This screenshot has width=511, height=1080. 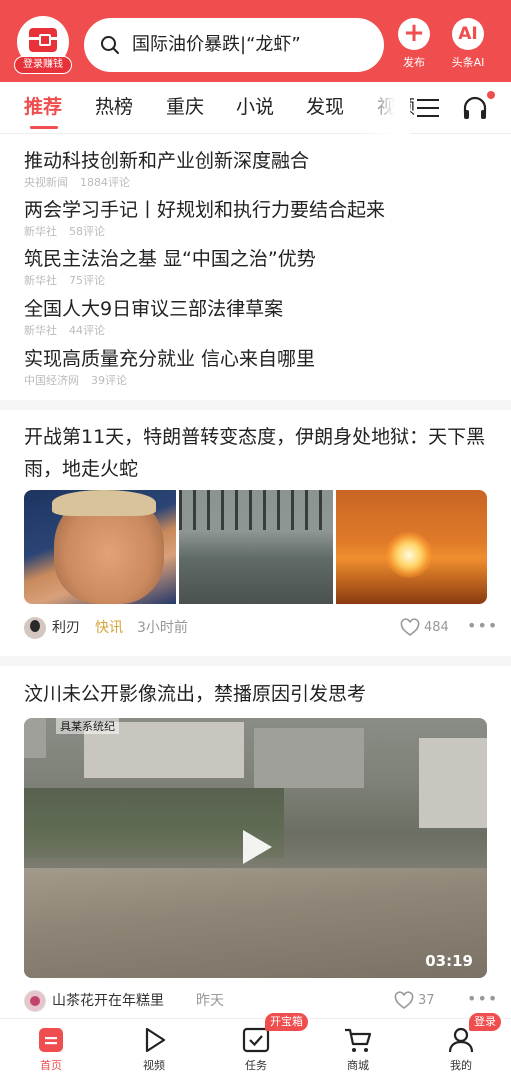 I want to click on article-image-portrait, so click(x=100, y=547).